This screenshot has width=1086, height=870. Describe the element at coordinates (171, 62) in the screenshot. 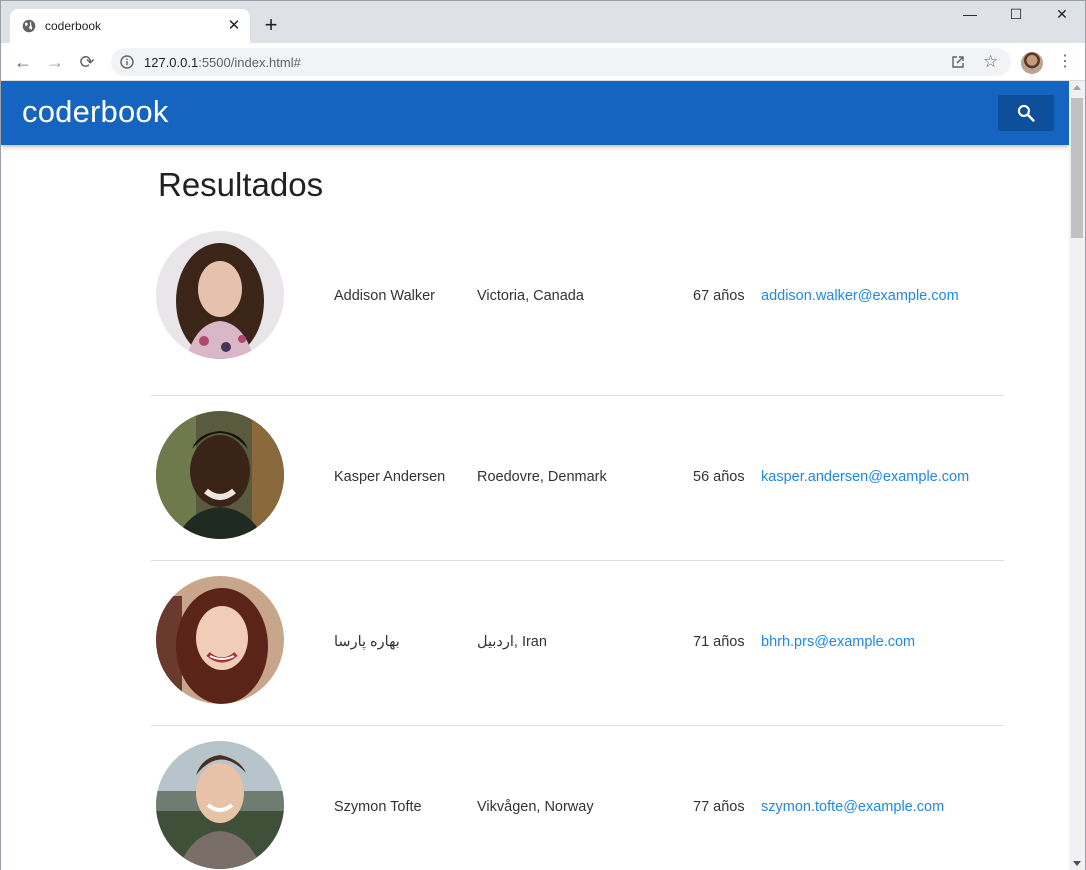

I see `url-host: 127.0.0.1` at that location.